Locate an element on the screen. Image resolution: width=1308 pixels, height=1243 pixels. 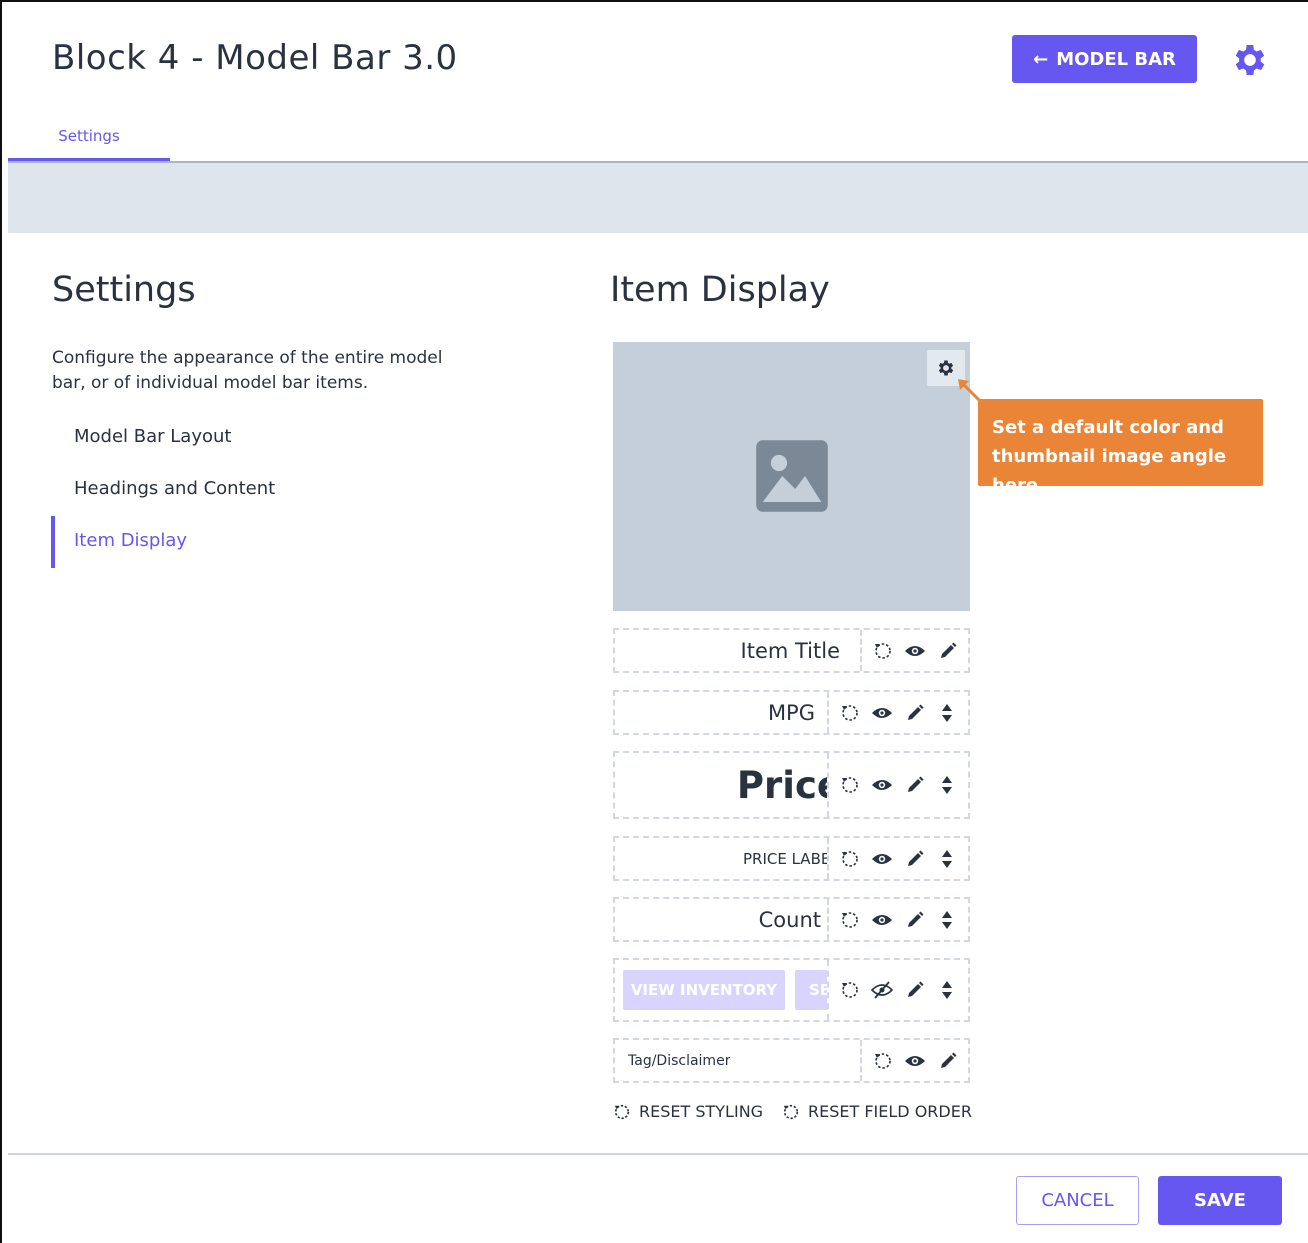
footer-divider is located at coordinates (658, 1154).